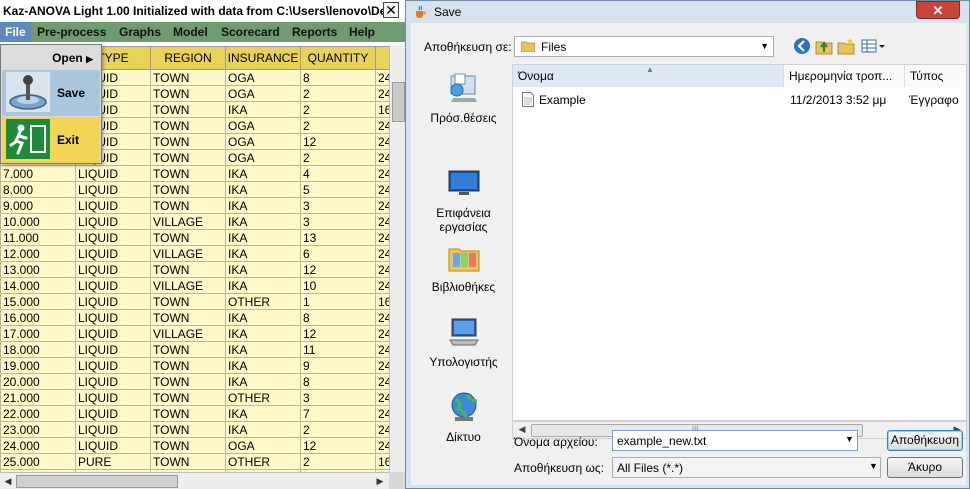 This screenshot has height=489, width=970. I want to click on cell-id: 14.000, so click(38, 285).